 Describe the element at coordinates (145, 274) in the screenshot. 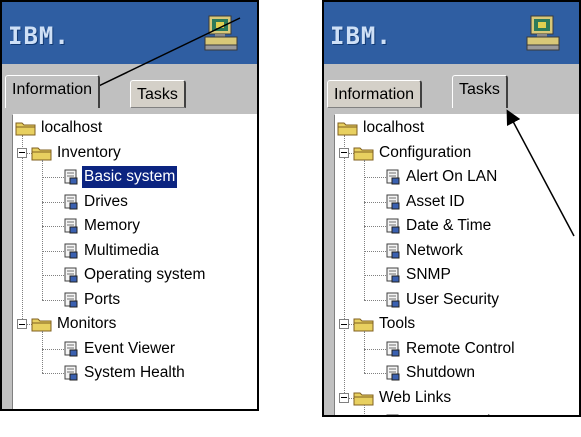

I see `tree-node-label: Operating system` at that location.